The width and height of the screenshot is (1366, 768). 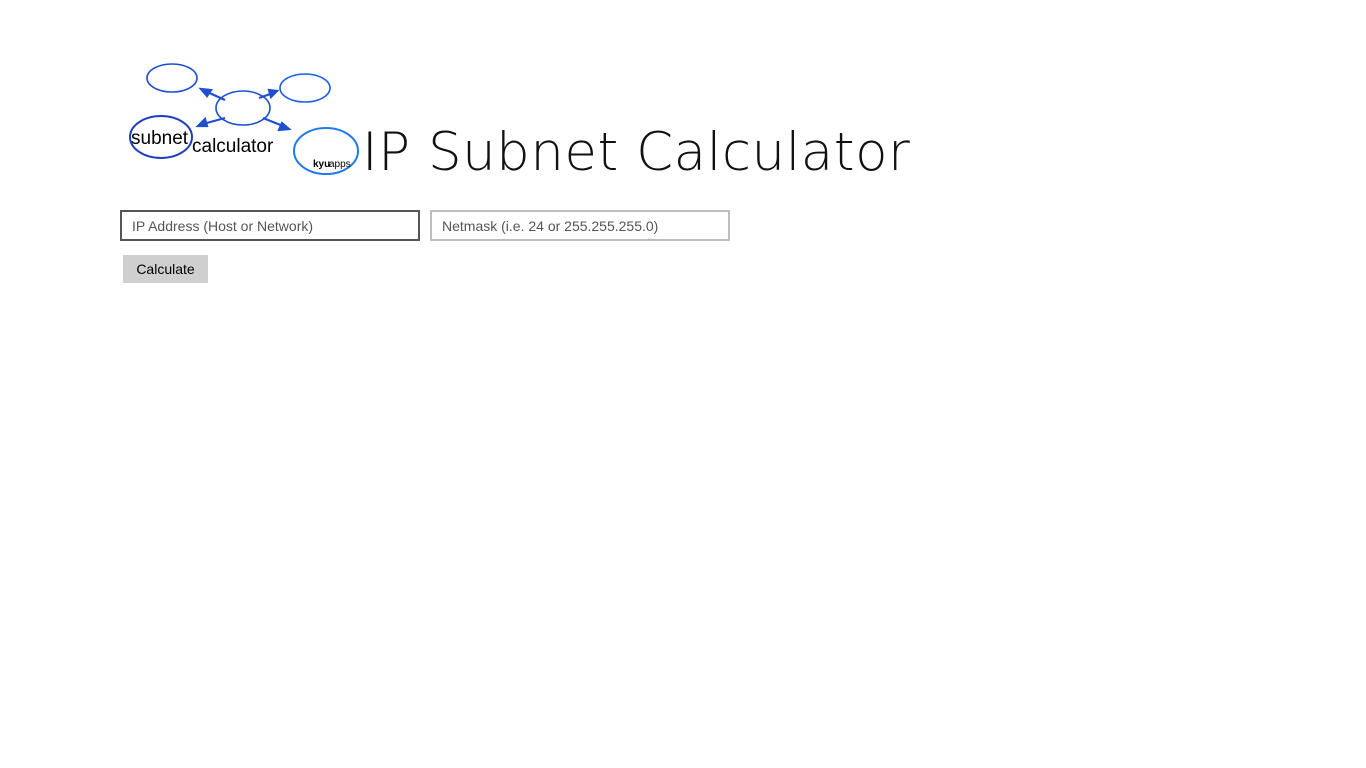 I want to click on logo-word-subnet: subnet, so click(x=160, y=138).